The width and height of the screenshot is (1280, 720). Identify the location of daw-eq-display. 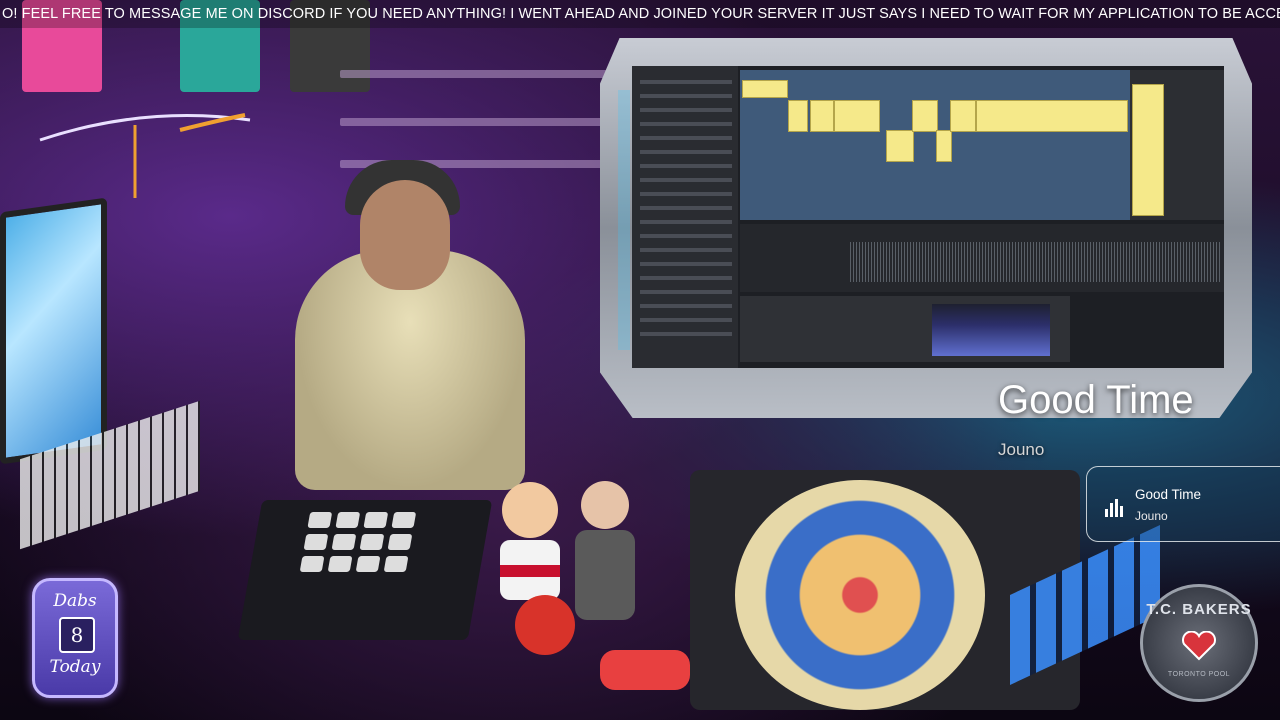
(991, 330).